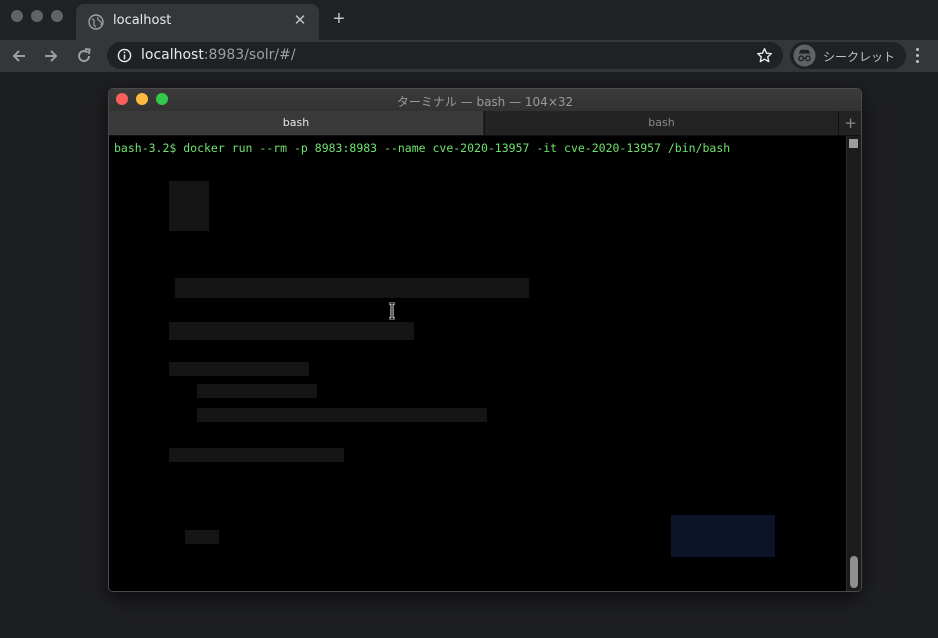 This screenshot has height=638, width=938. I want to click on tab-title: localhost, so click(142, 20).